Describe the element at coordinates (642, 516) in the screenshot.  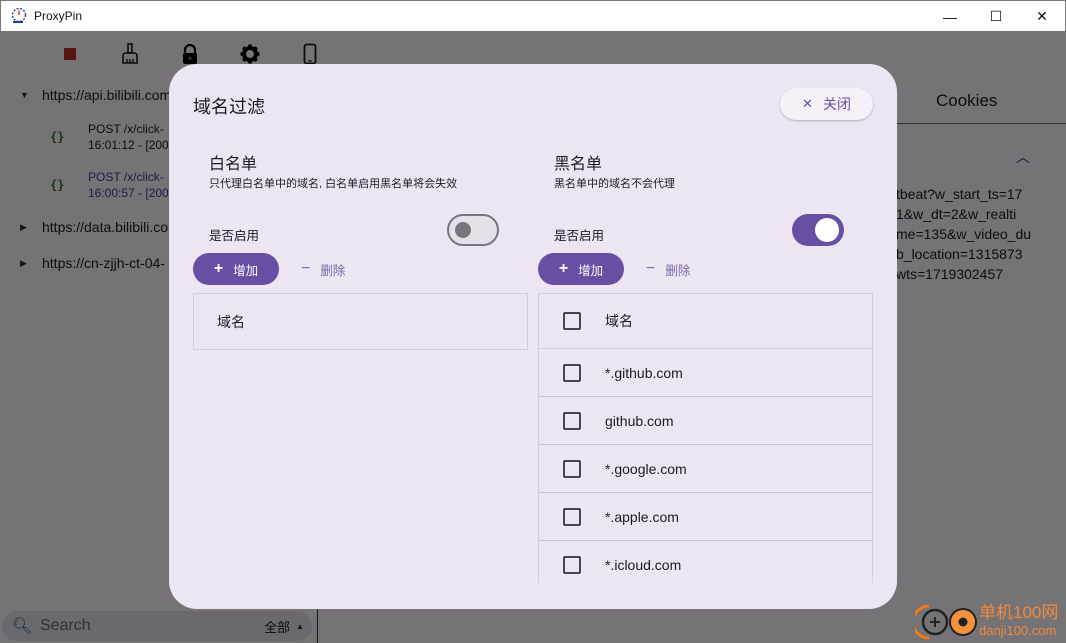
I see `domain-cell: *.apple.com` at that location.